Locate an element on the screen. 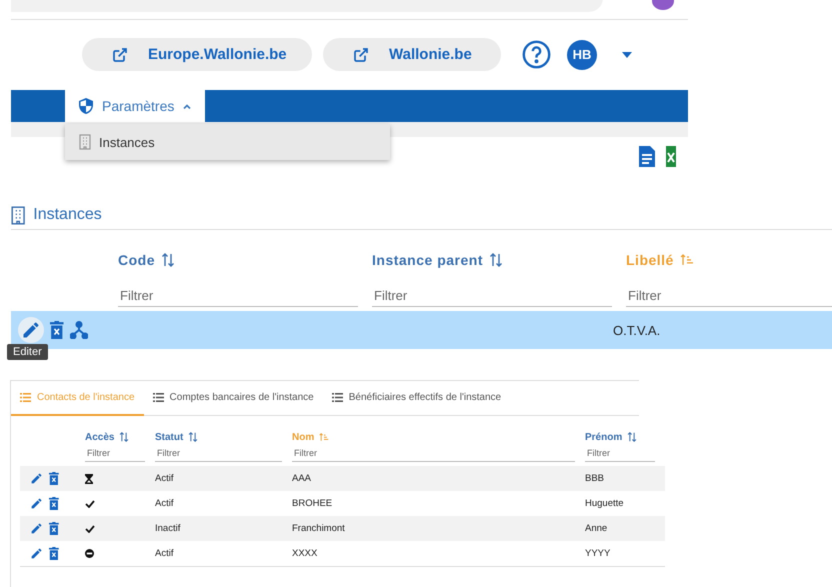 This screenshot has width=832, height=587. spreadsheet-icon is located at coordinates (671, 156).